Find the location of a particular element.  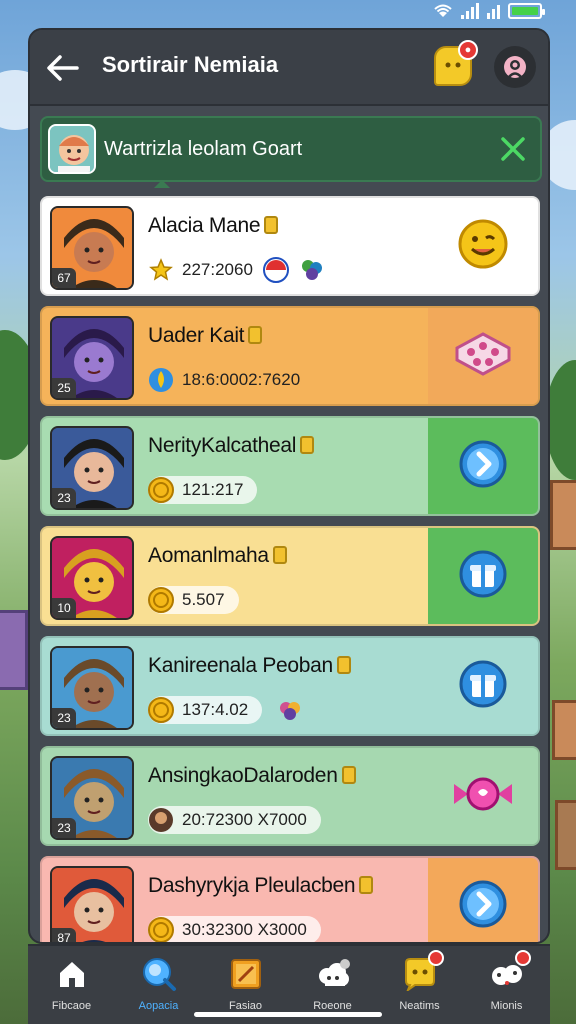

player-row: 23 Kanireenala Peoban 137:4.02 is located at coordinates (290, 686).